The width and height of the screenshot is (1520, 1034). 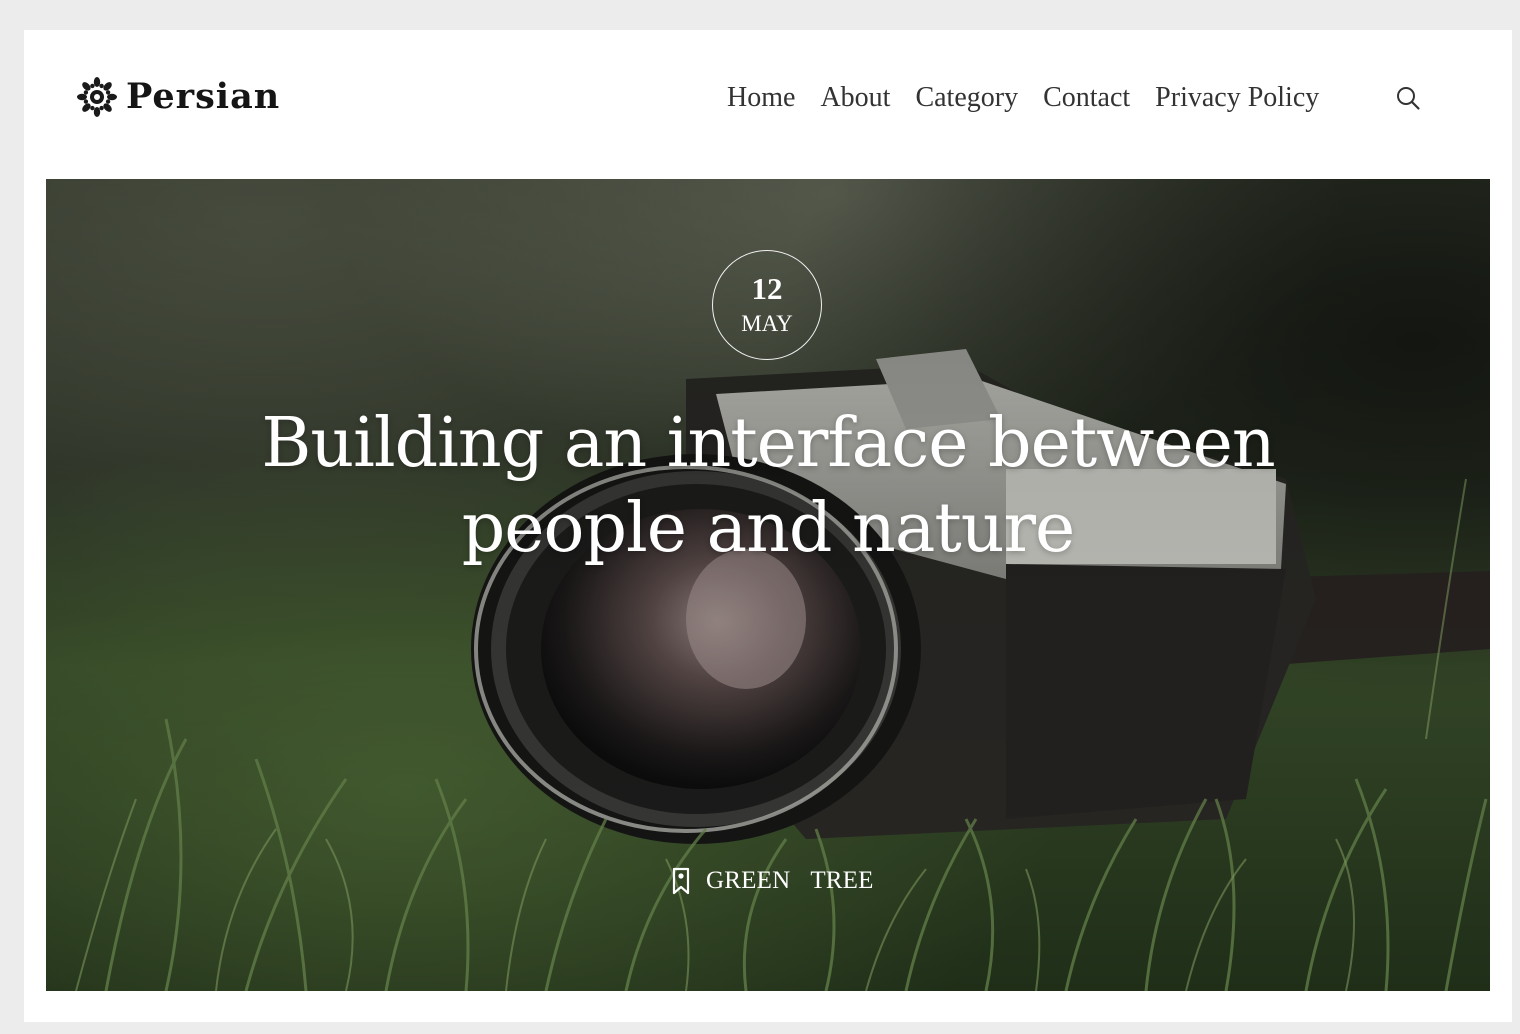 What do you see at coordinates (767, 323) in the screenshot?
I see `date-month: MAY` at bounding box center [767, 323].